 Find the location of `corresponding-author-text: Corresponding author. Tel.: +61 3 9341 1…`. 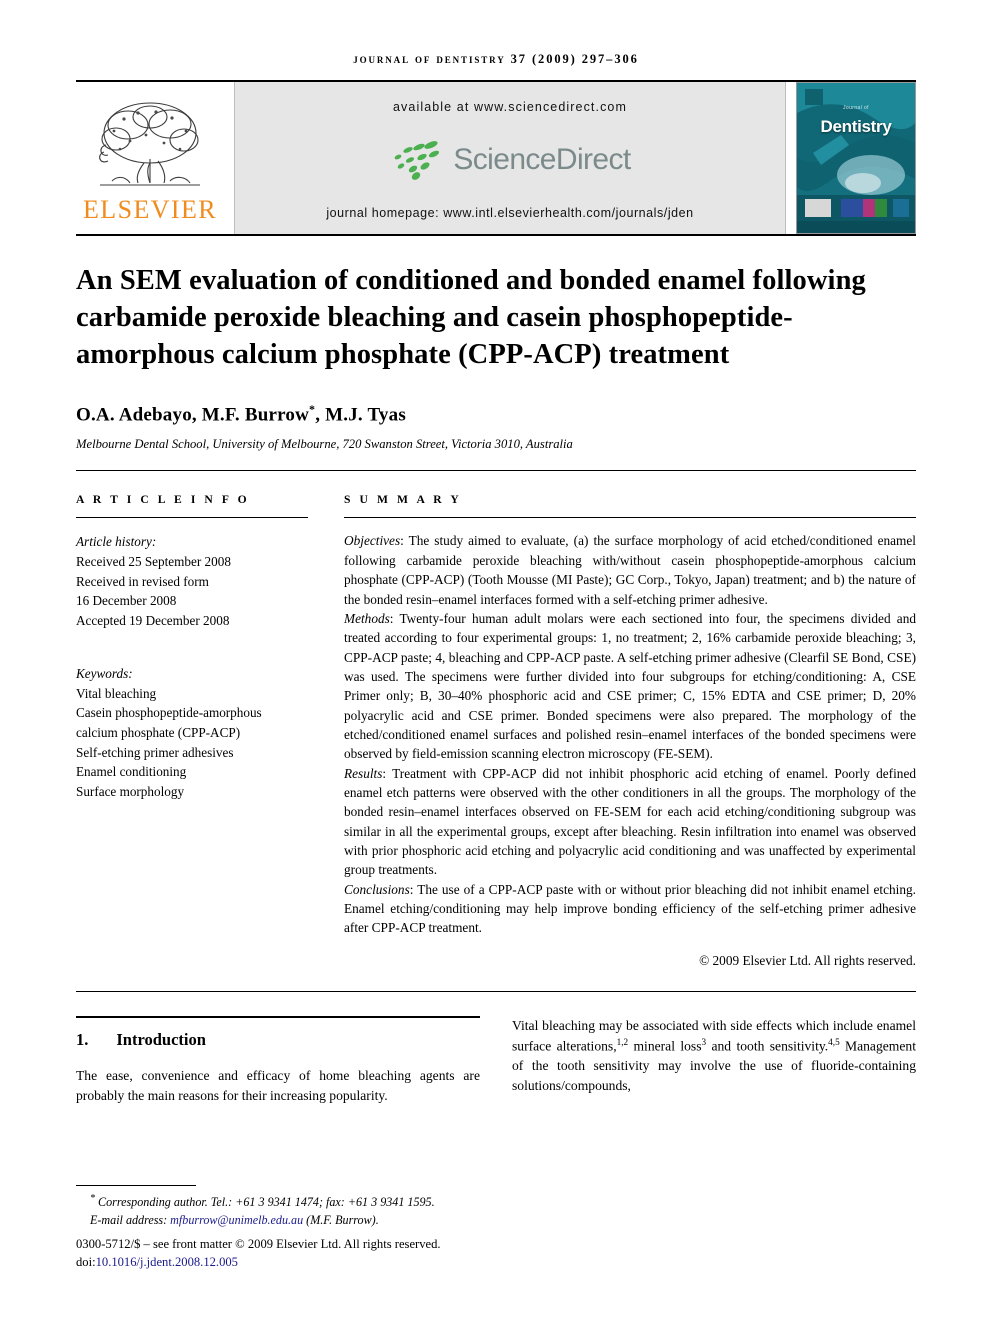

corresponding-author-text: Corresponding author. Tel.: +61 3 9341 1… is located at coordinates (265, 1202).